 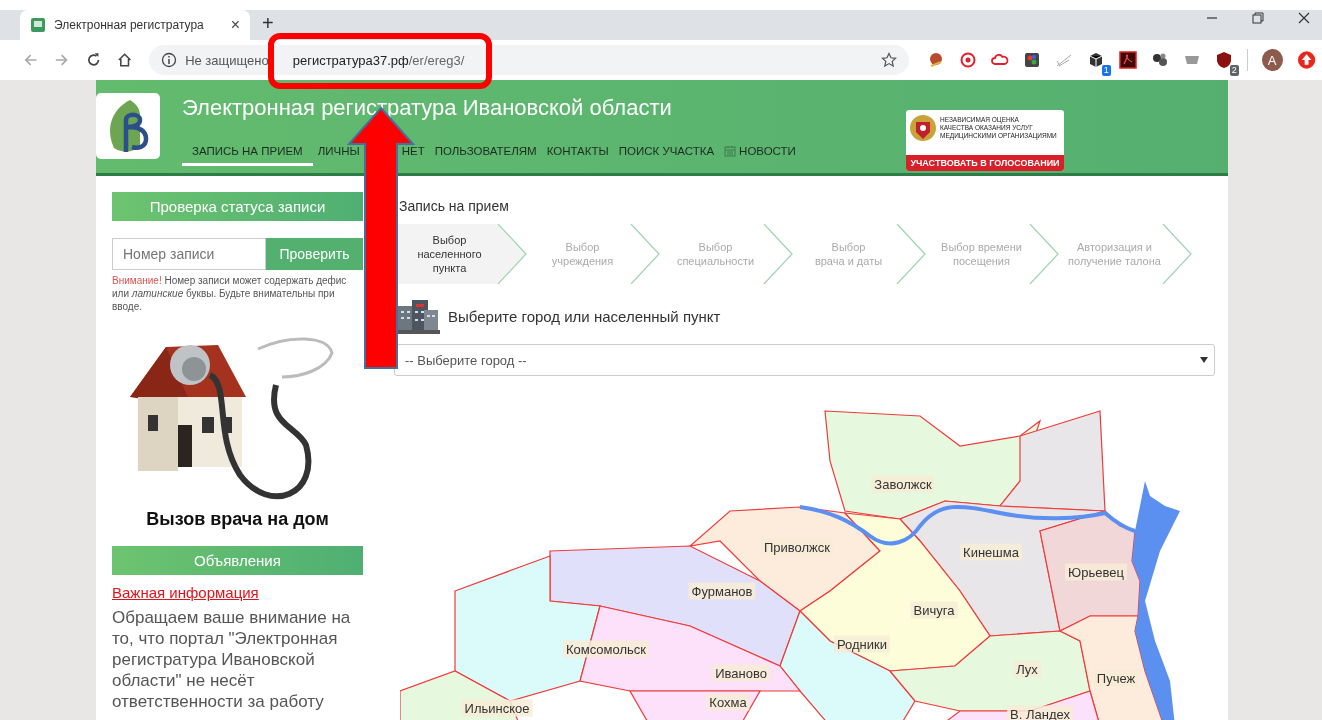 What do you see at coordinates (413, 151) in the screenshot?
I see `nav-link: НЕТ` at bounding box center [413, 151].